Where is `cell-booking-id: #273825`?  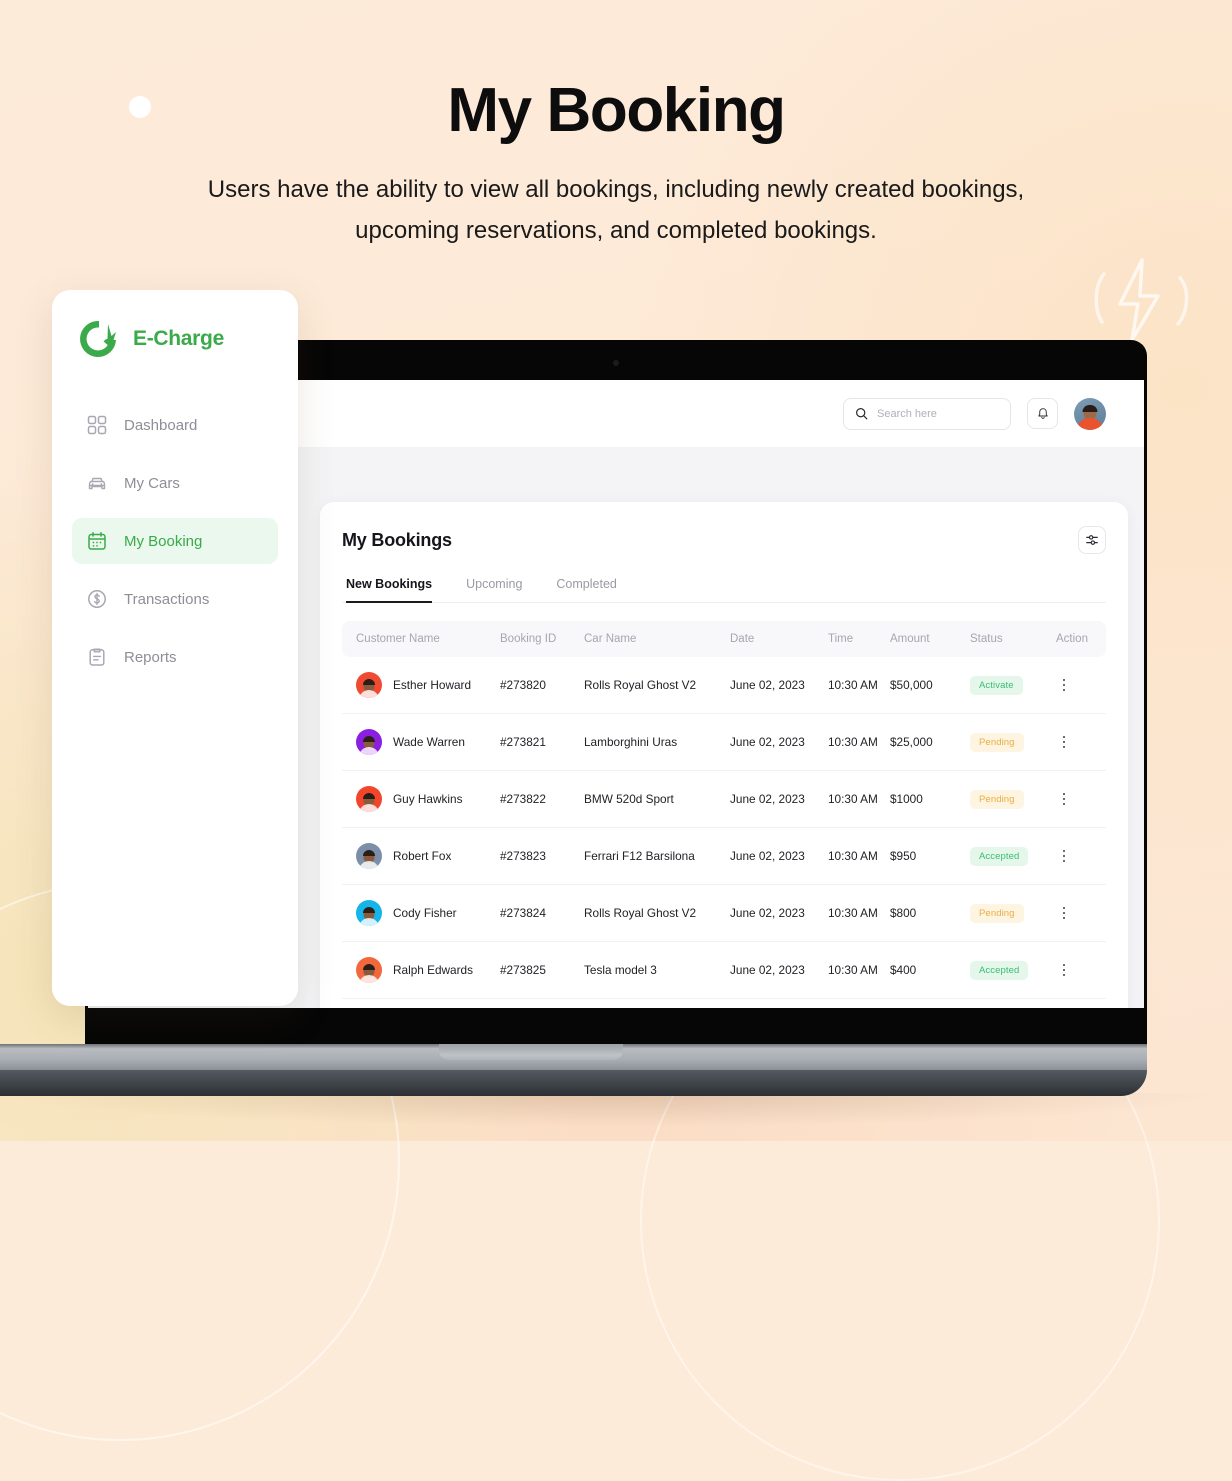
cell-booking-id: #273825 is located at coordinates (542, 970).